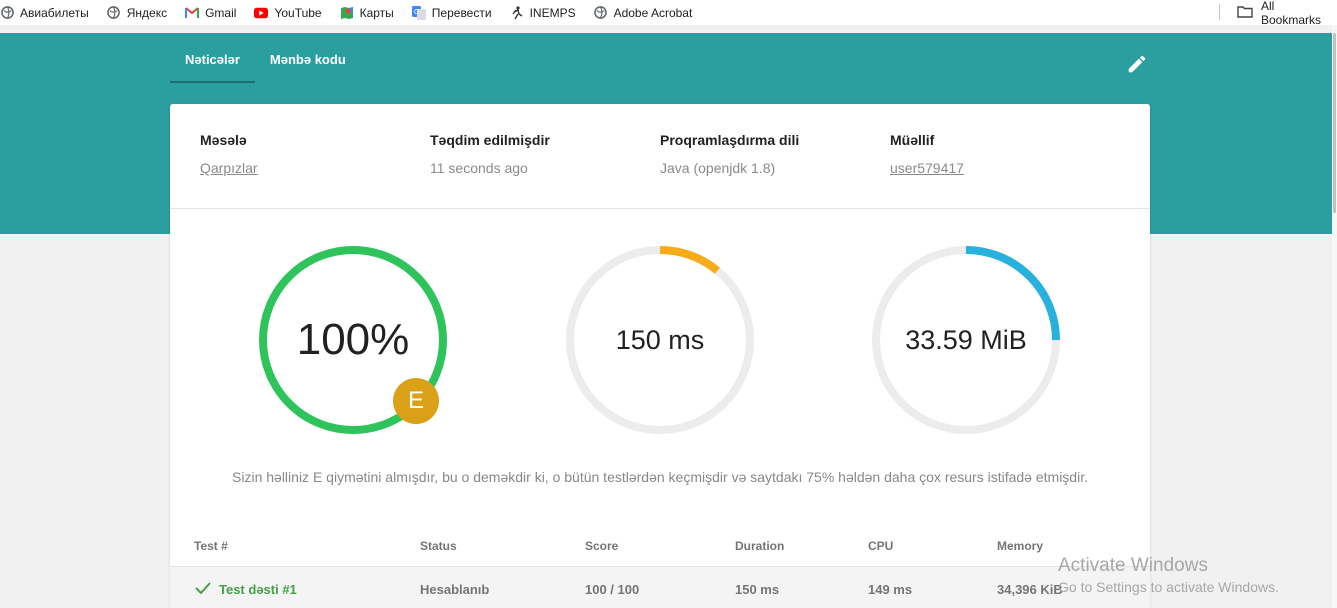  Describe the element at coordinates (1219, 12) in the screenshot. I see `bookmarks-divider` at that location.